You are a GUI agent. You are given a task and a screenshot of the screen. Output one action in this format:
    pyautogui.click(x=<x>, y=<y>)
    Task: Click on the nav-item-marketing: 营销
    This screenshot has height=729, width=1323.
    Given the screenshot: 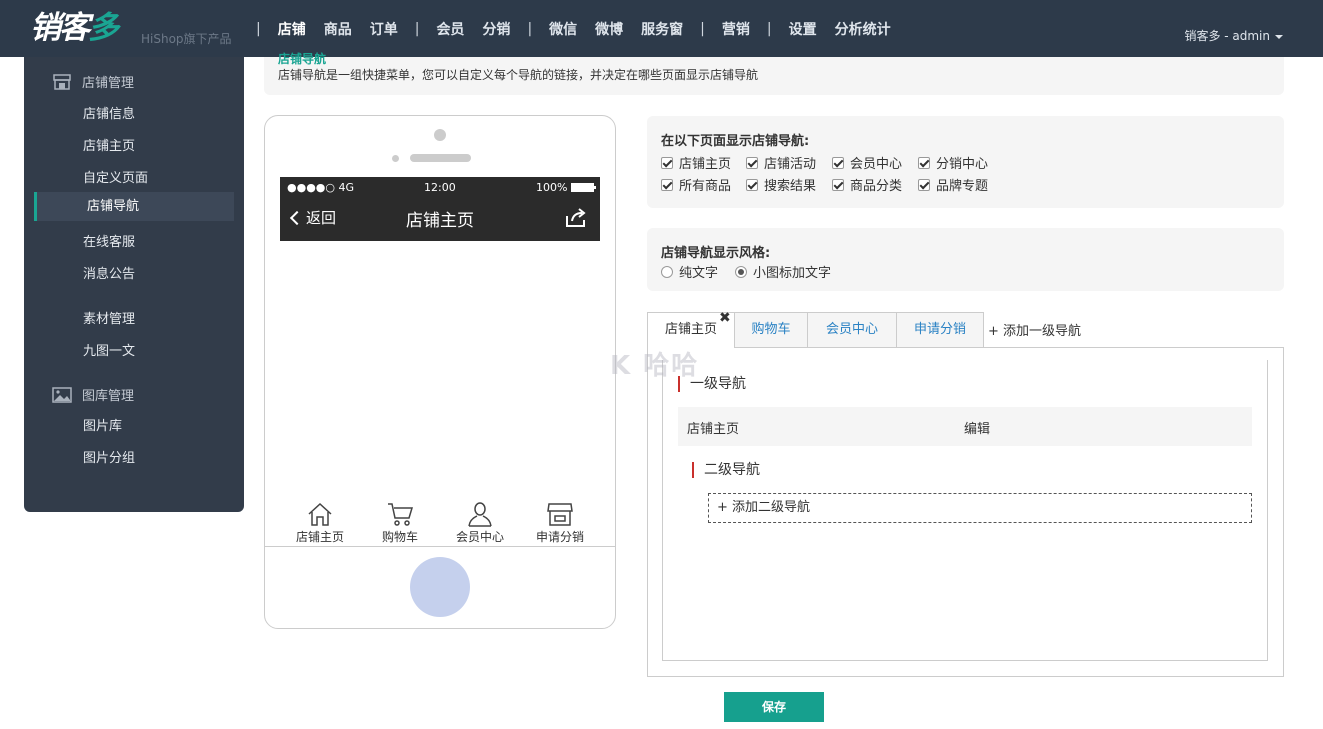 What is the action you would take?
    pyautogui.click(x=736, y=29)
    